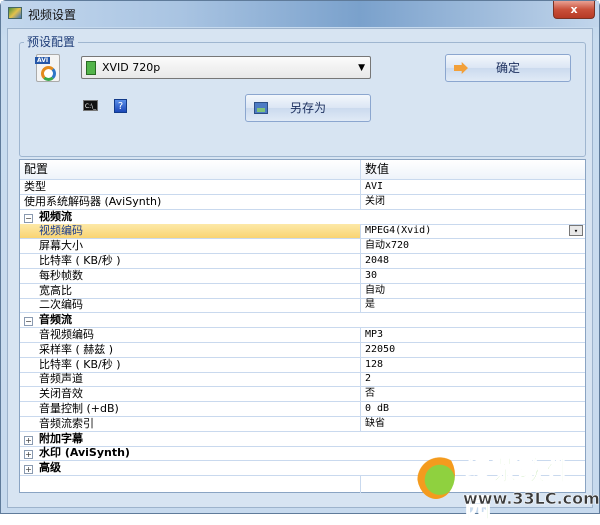 The height and width of the screenshot is (525, 600). What do you see at coordinates (472, 275) in the screenshot?
I see `property-value: 30` at bounding box center [472, 275].